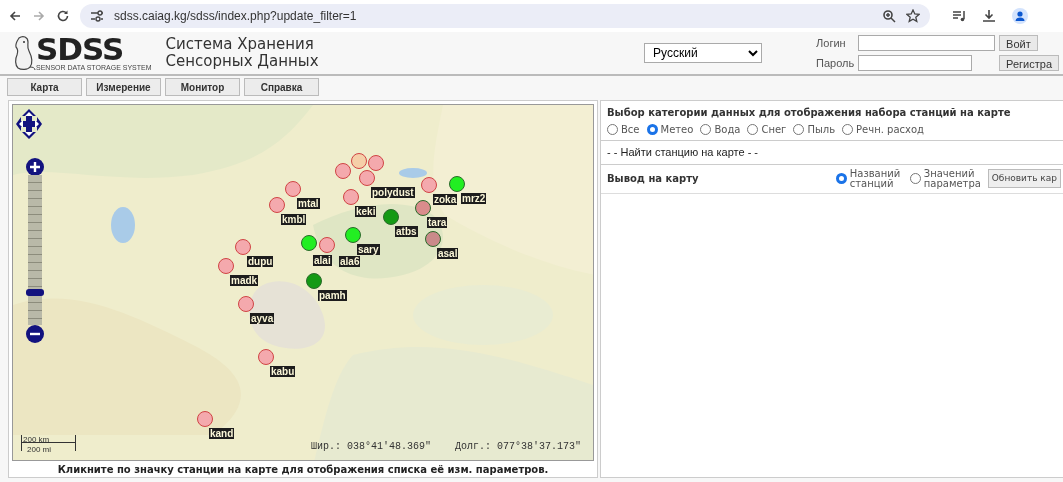 This screenshot has height=482, width=1063. What do you see at coordinates (39, 16) in the screenshot?
I see `forward-icon` at bounding box center [39, 16].